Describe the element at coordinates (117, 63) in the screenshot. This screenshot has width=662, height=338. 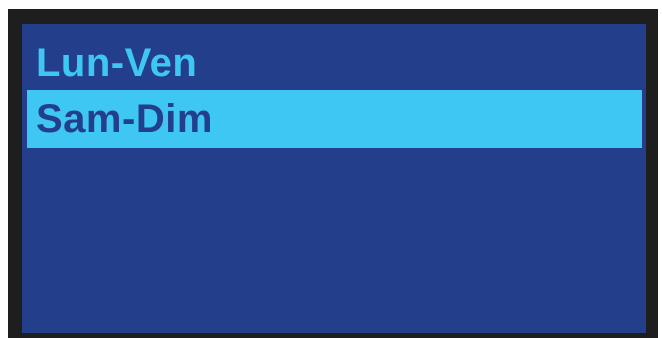
I see `menu-item-label: Lun-Ven` at that location.